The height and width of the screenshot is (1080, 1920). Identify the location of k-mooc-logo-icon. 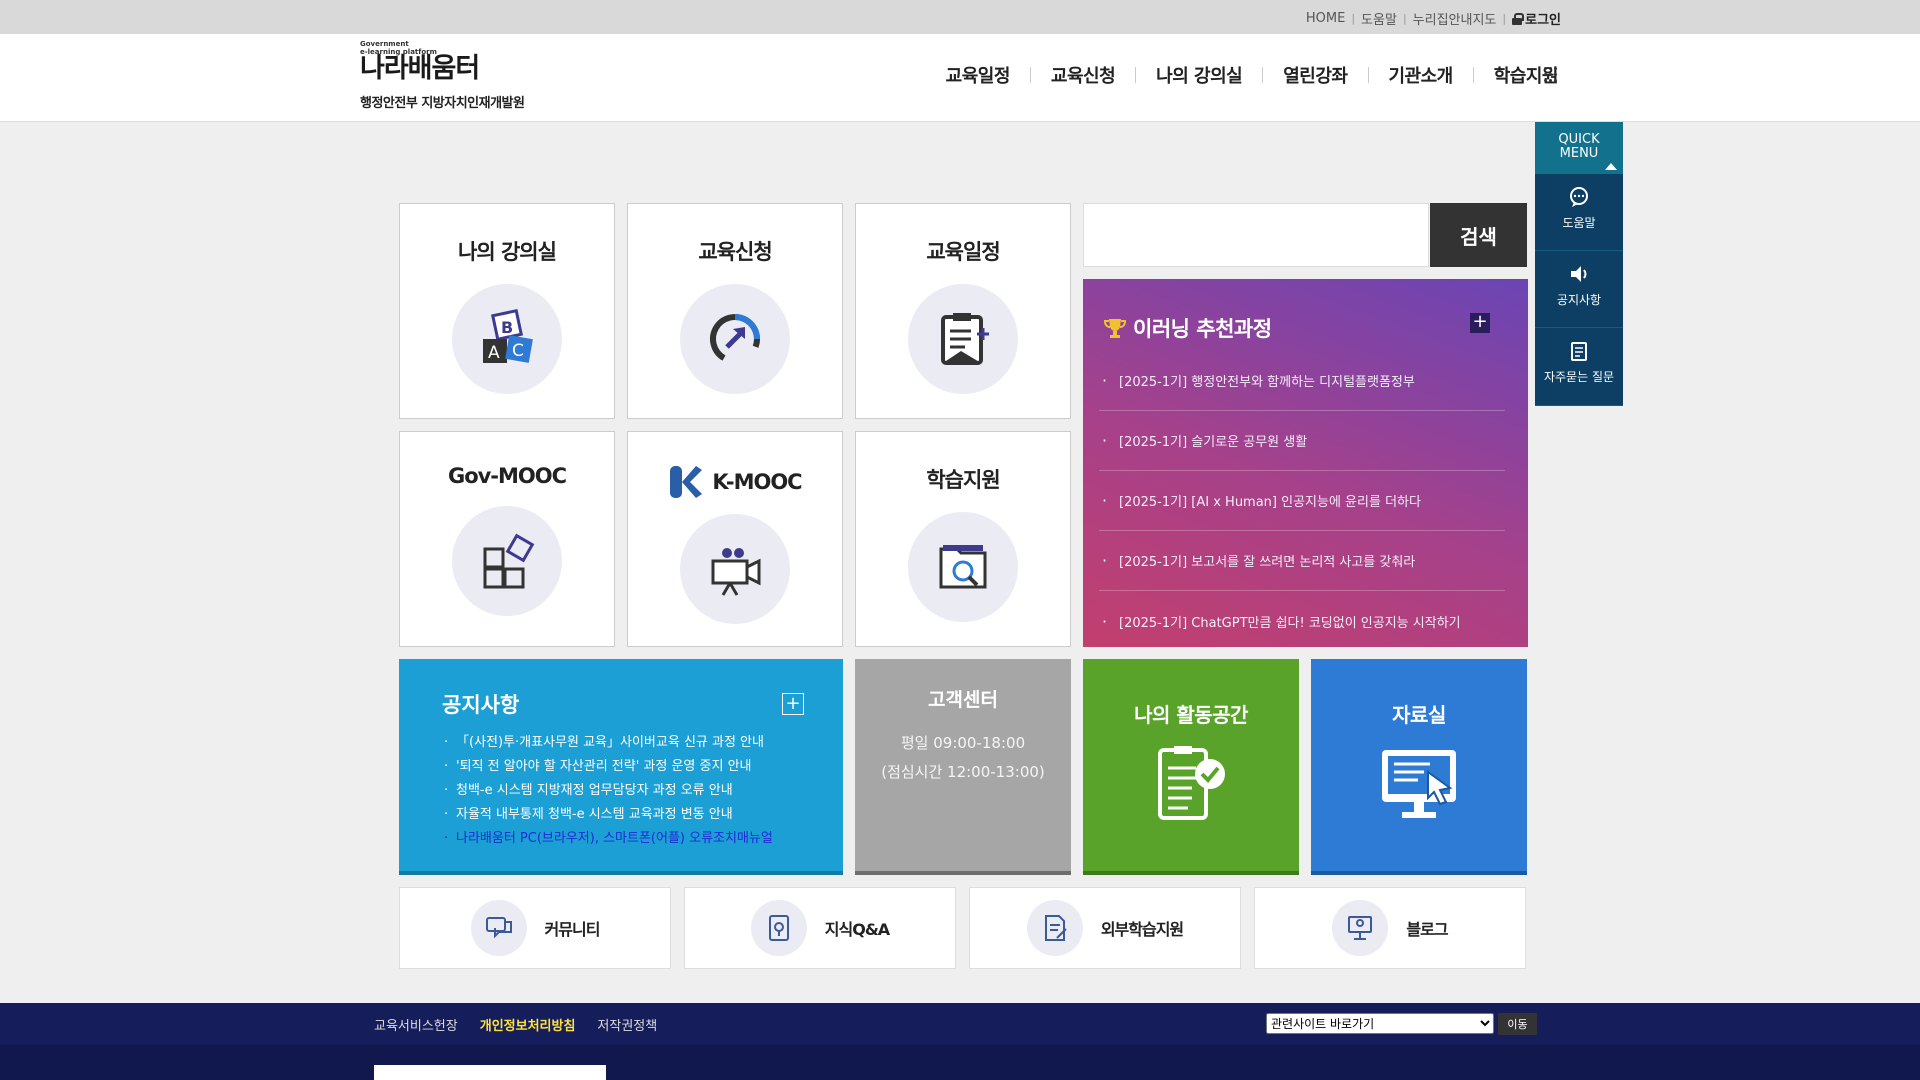
(686, 482).